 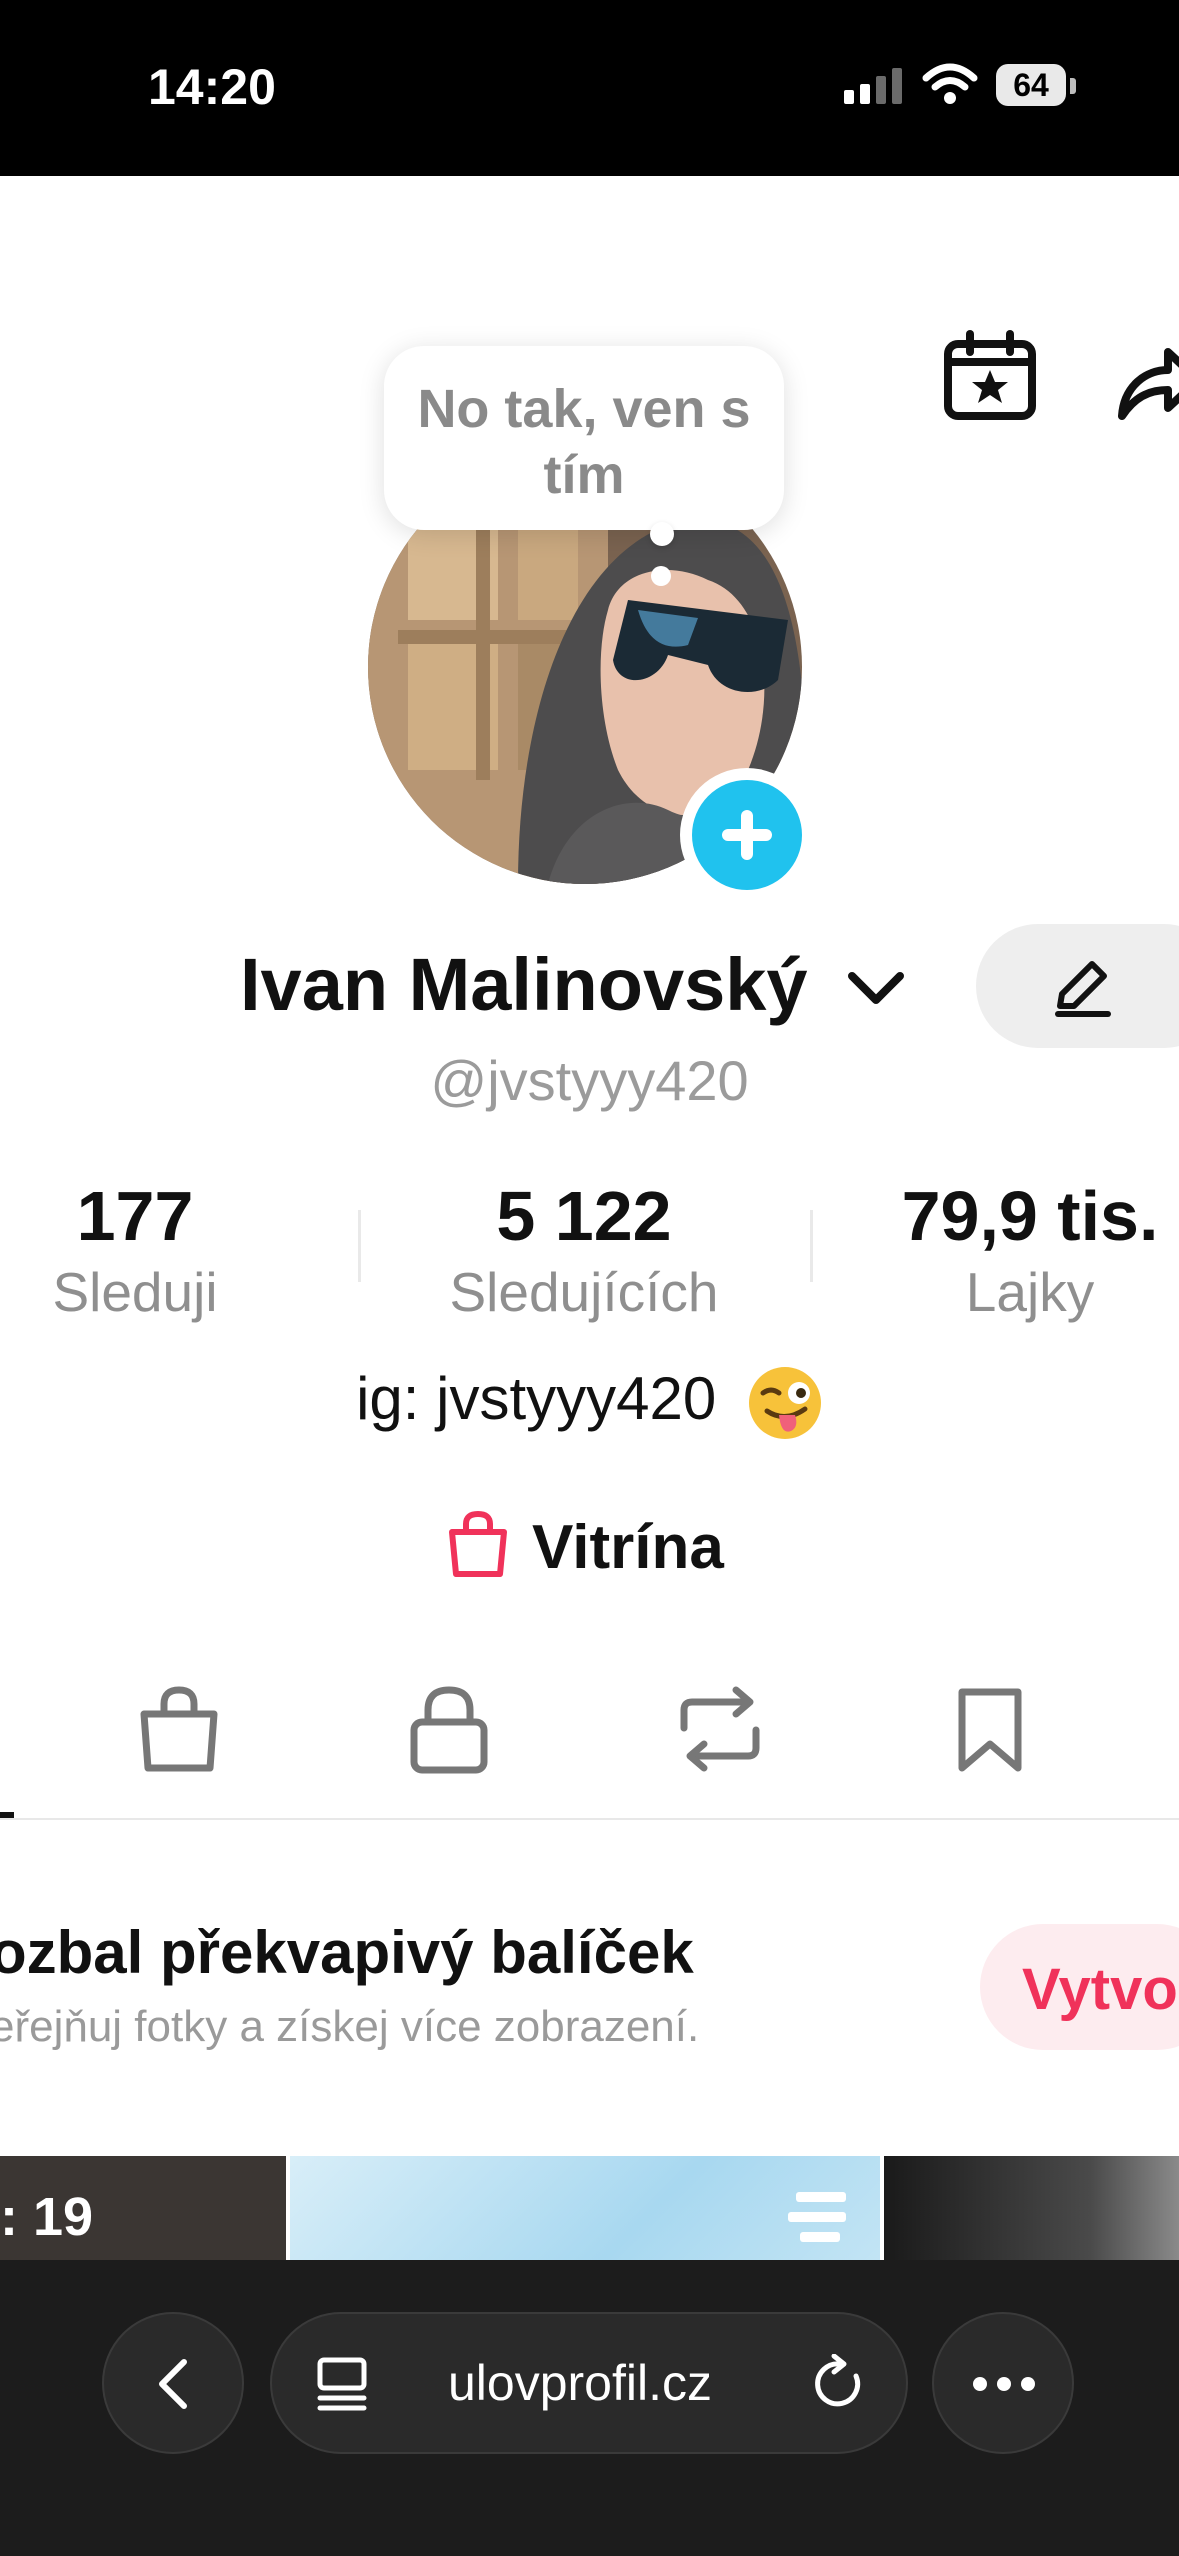 I want to click on cellular-signal-icon, so click(x=873, y=86).